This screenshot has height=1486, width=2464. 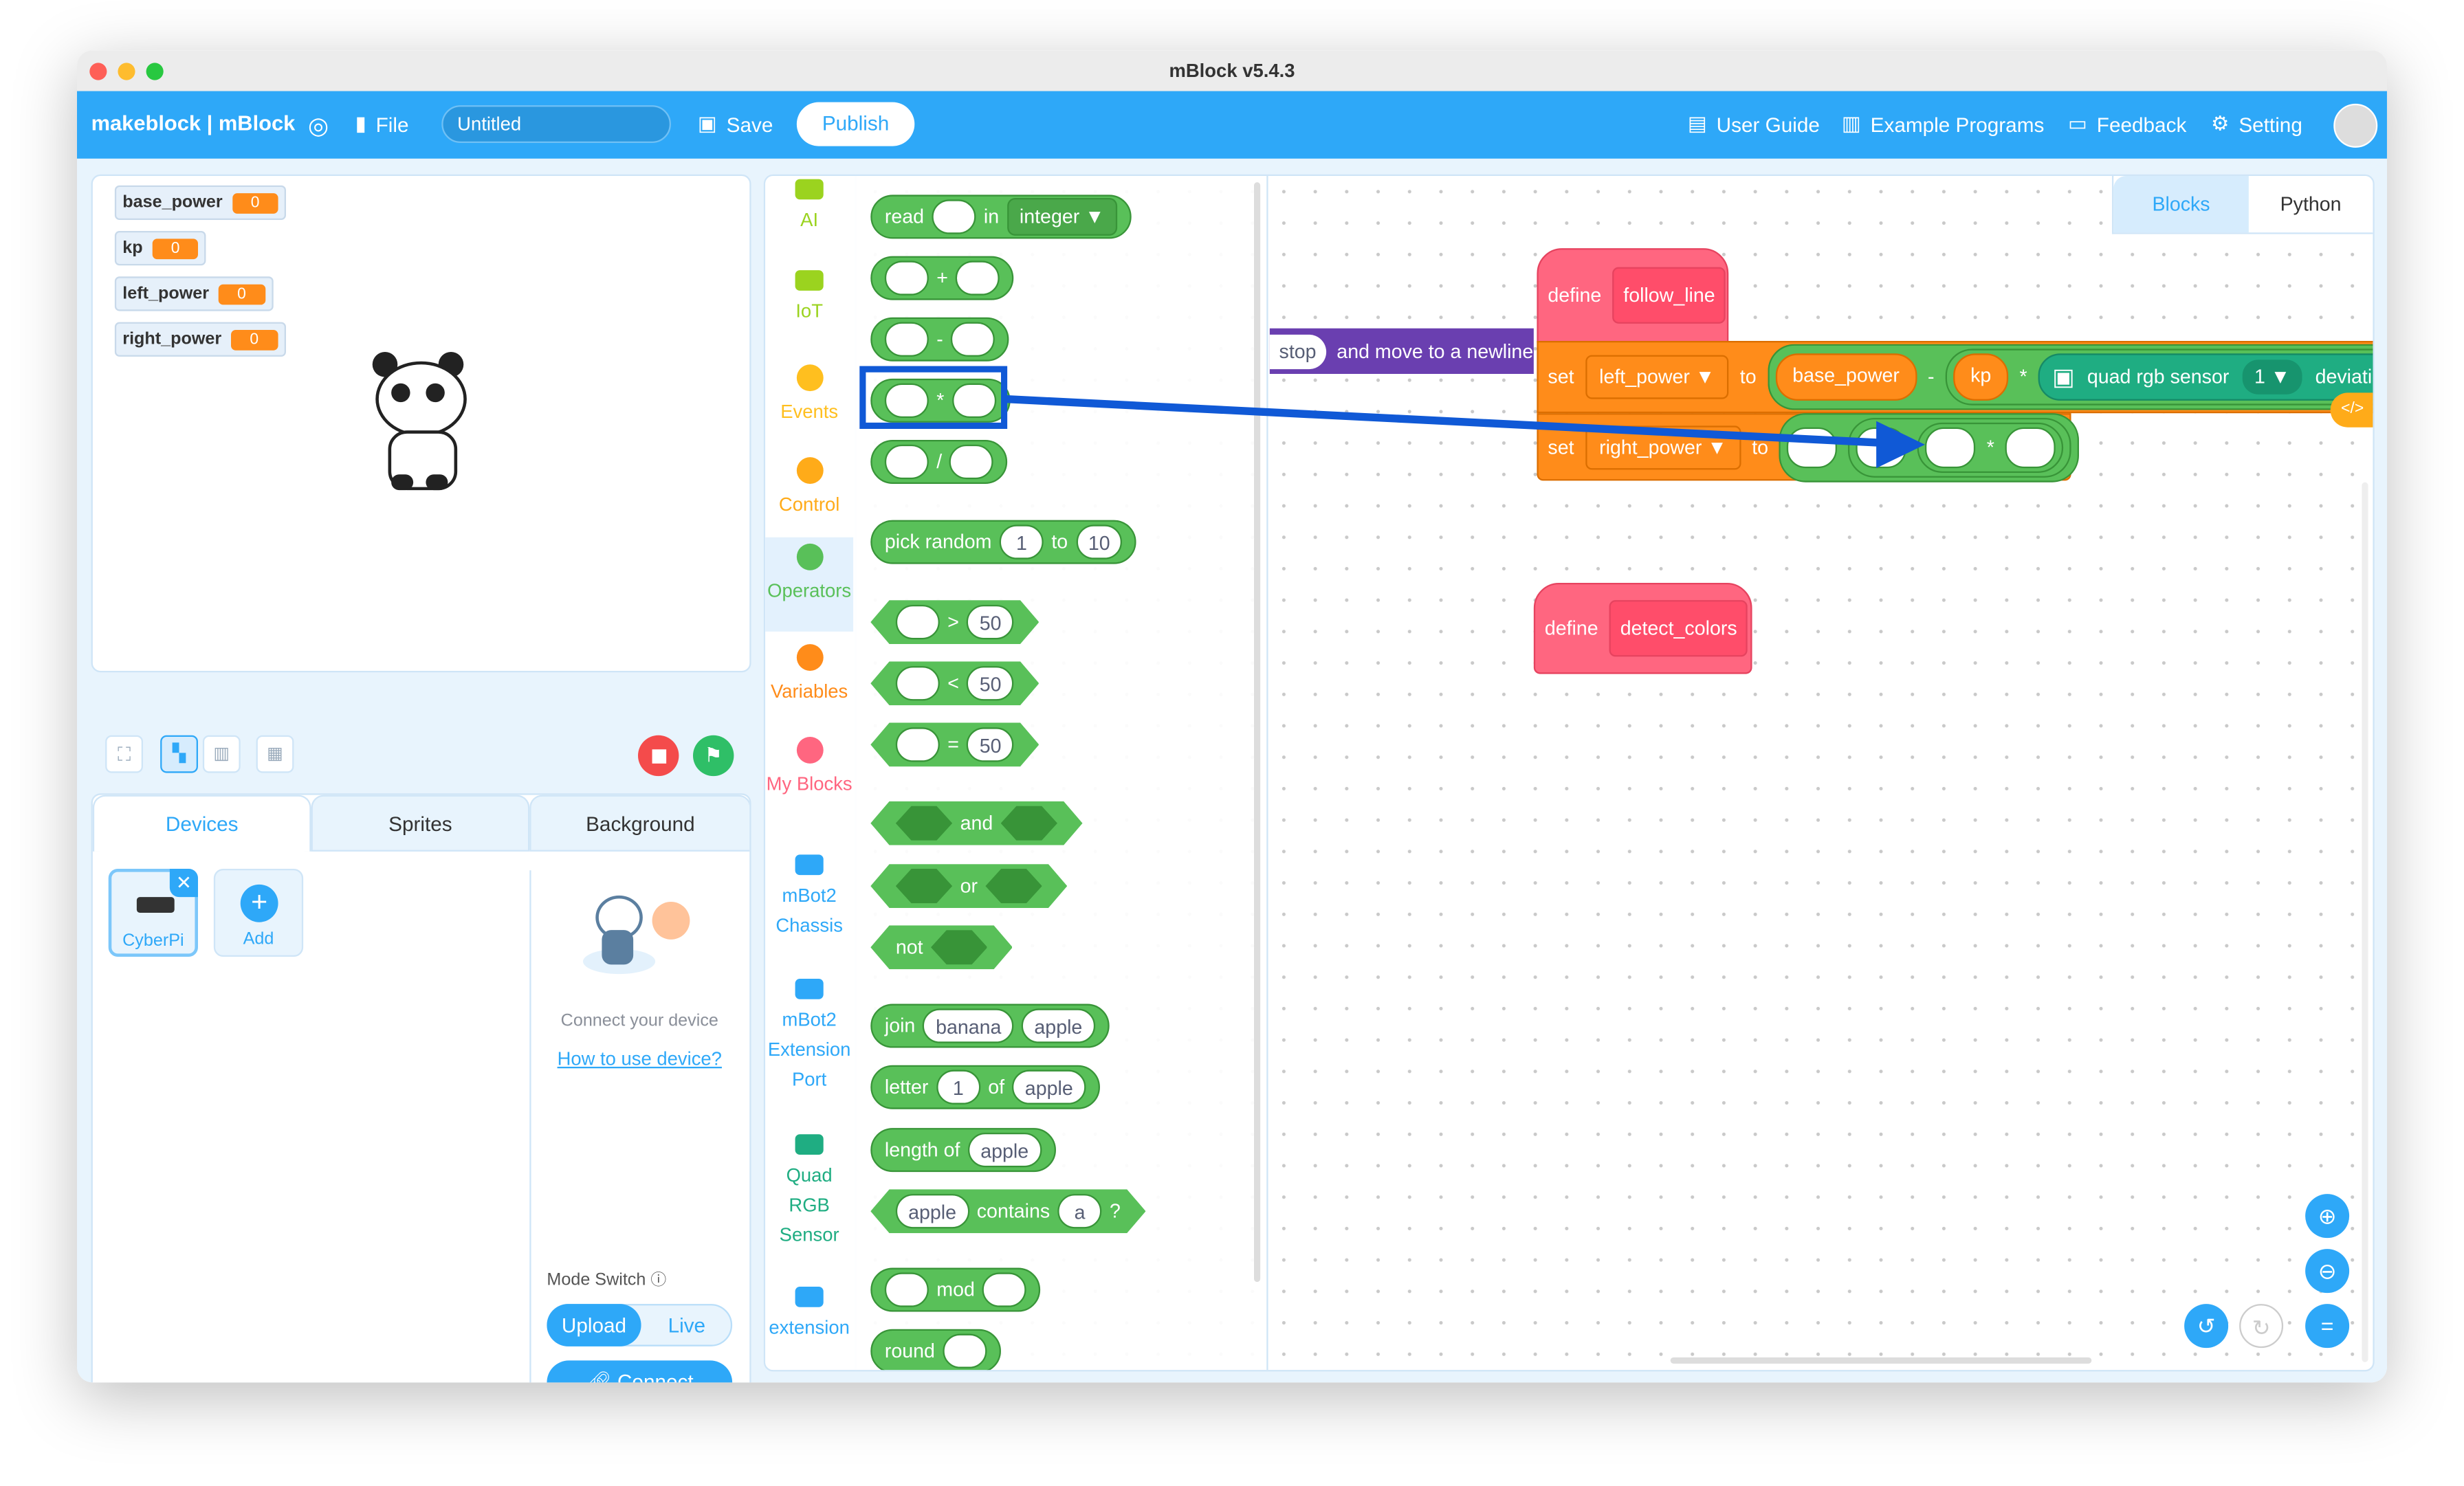 I want to click on annotation-arrow-line, so click(x=1445, y=421).